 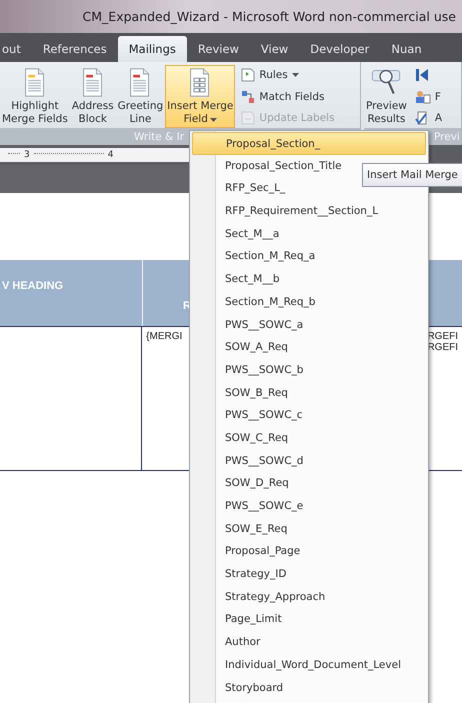 What do you see at coordinates (288, 96) in the screenshot?
I see `ribbon-button: Match Fields` at bounding box center [288, 96].